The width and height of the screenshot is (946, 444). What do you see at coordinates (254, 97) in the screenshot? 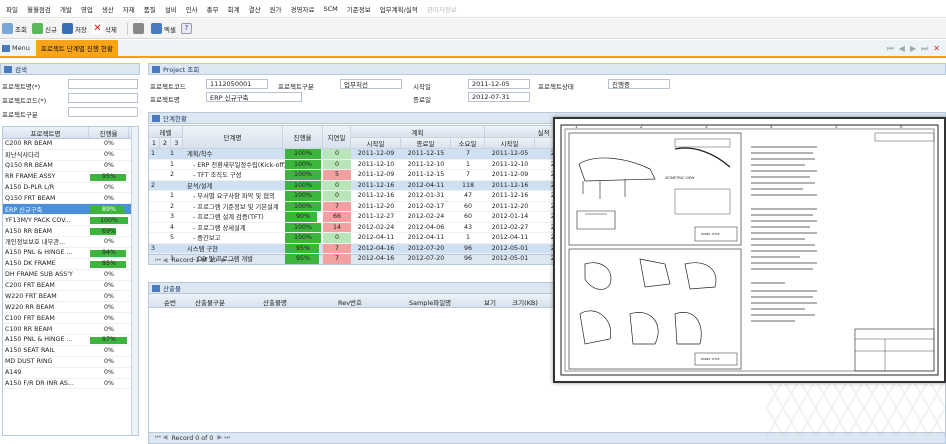
I see `name-field: ERP 신규구축` at bounding box center [254, 97].